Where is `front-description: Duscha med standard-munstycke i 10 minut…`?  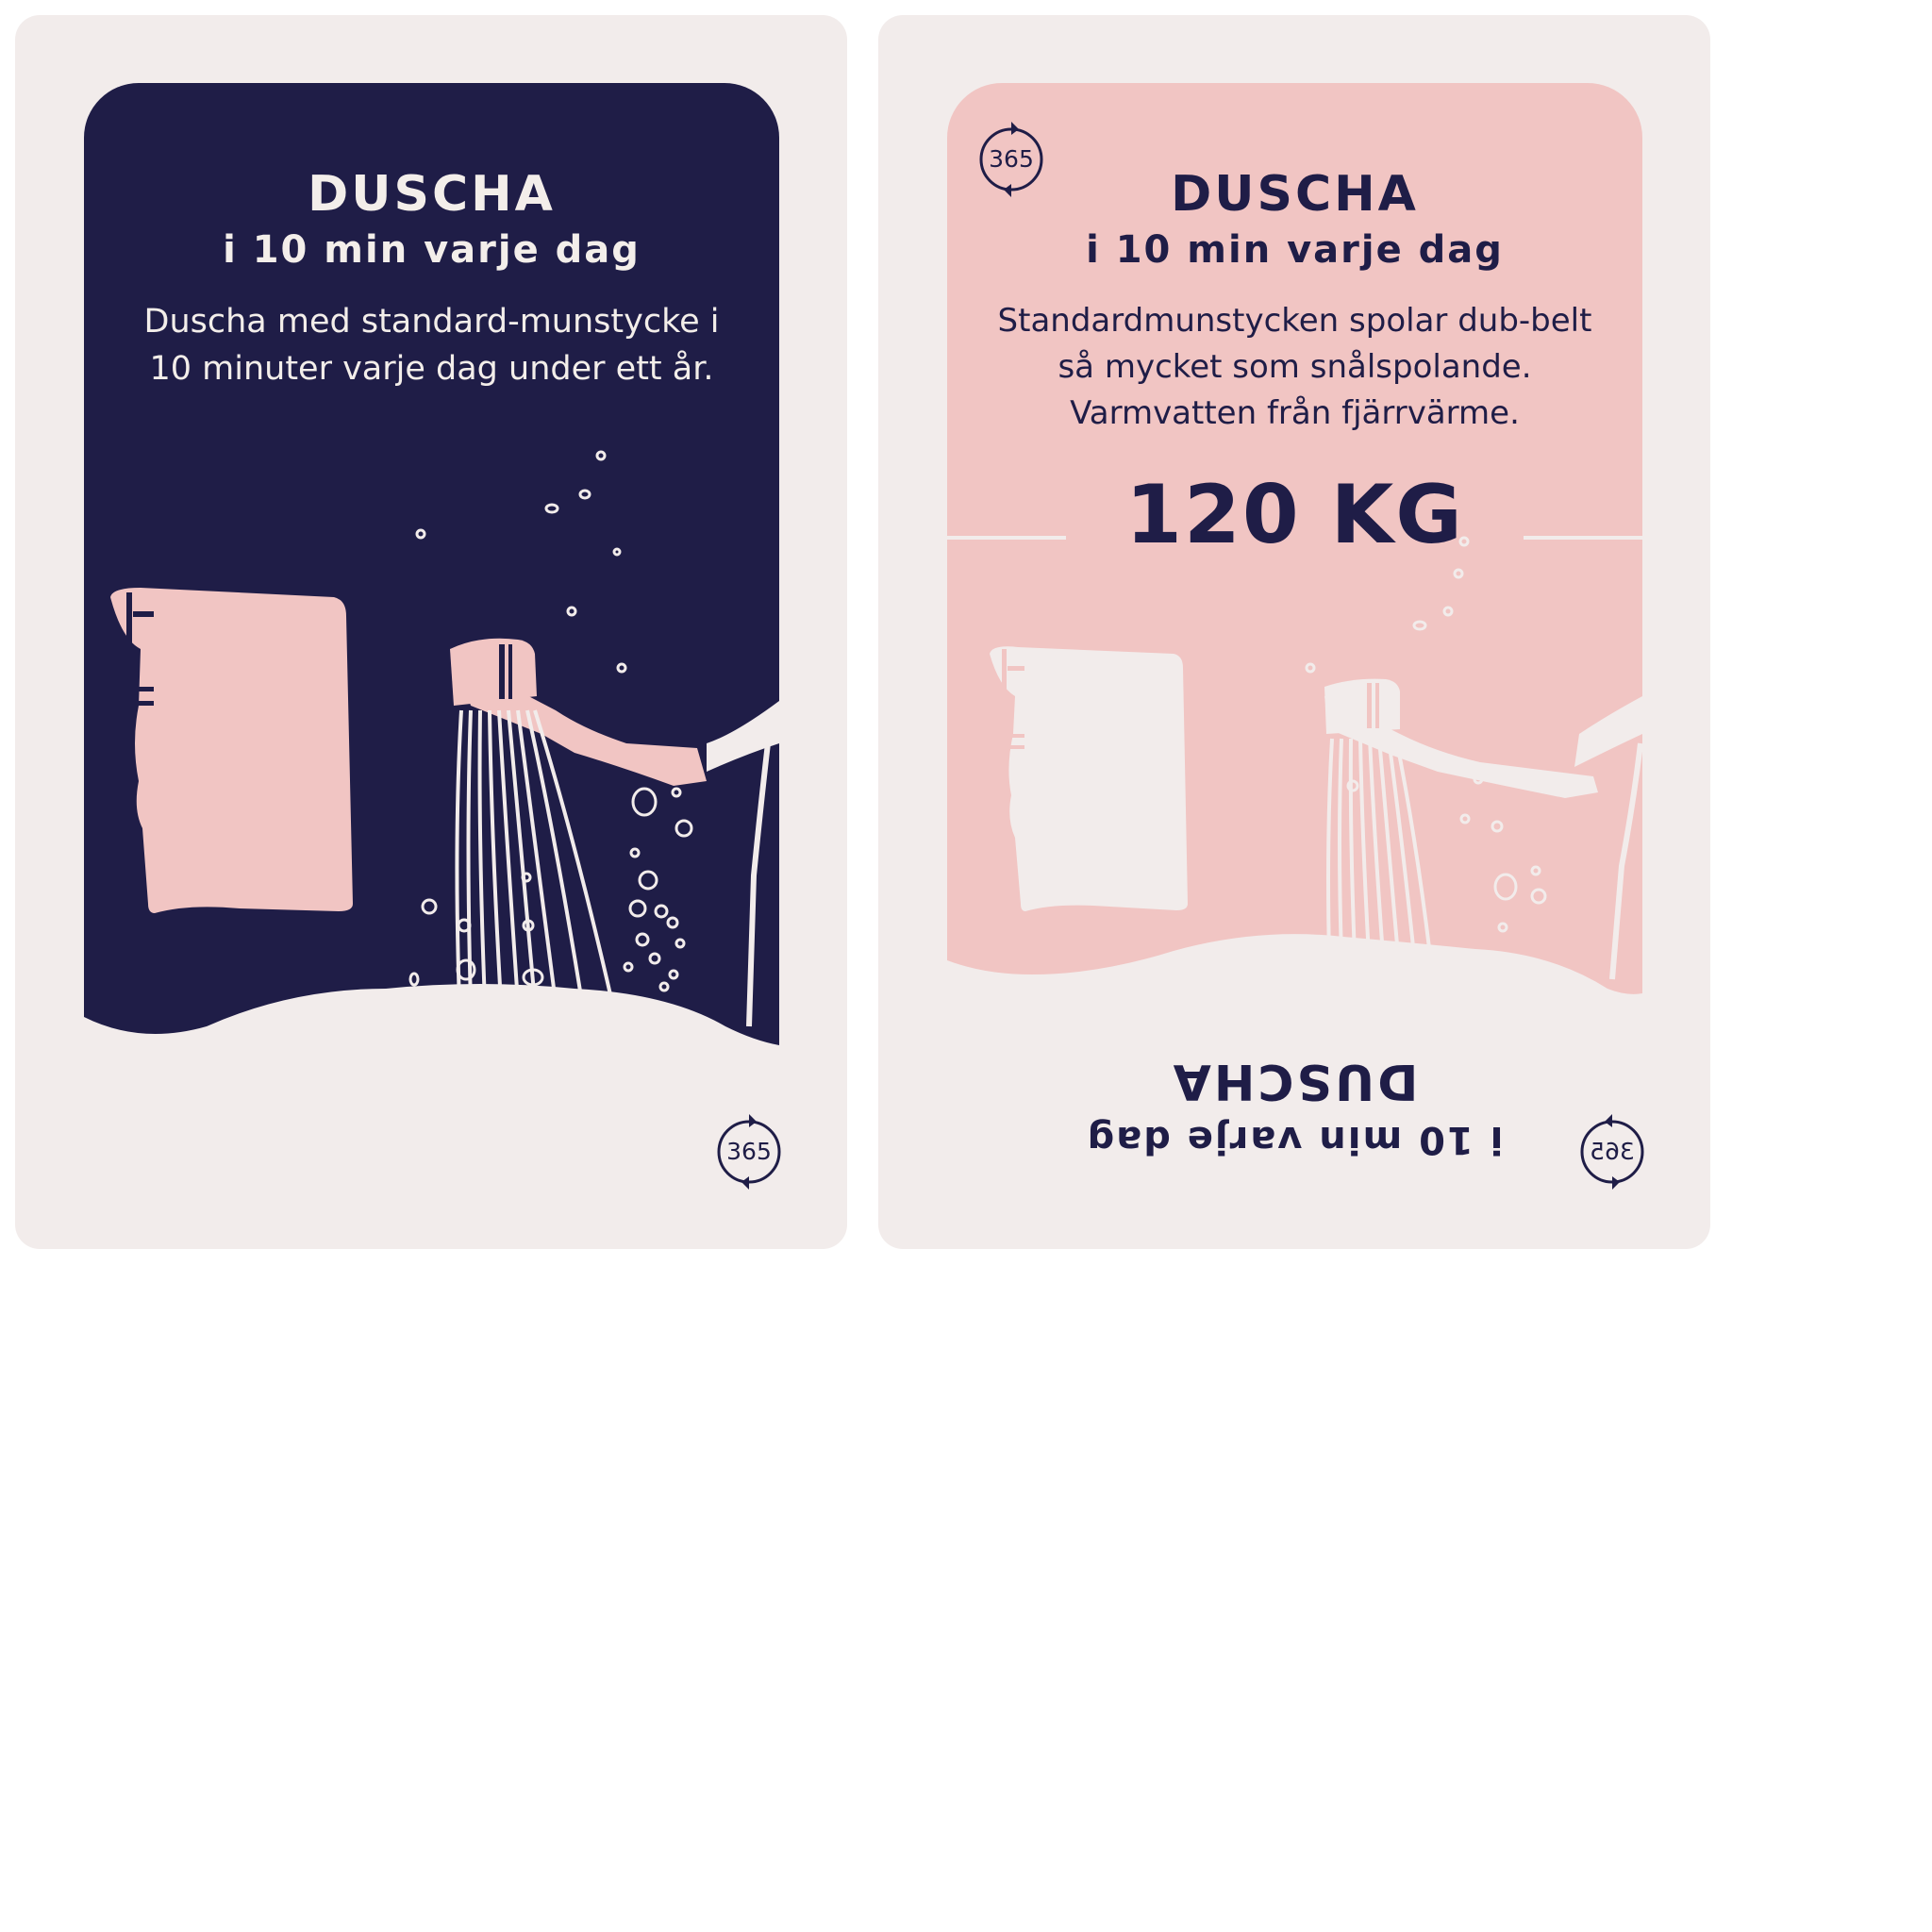
front-description: Duscha med standard-munstycke i 10 minut… is located at coordinates (432, 345).